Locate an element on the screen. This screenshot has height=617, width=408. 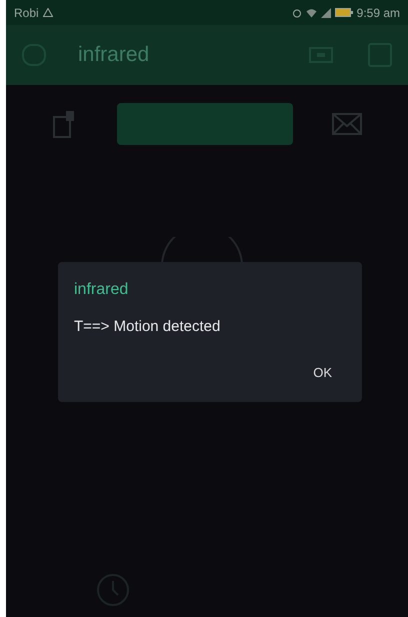
signal-icon is located at coordinates (325, 13).